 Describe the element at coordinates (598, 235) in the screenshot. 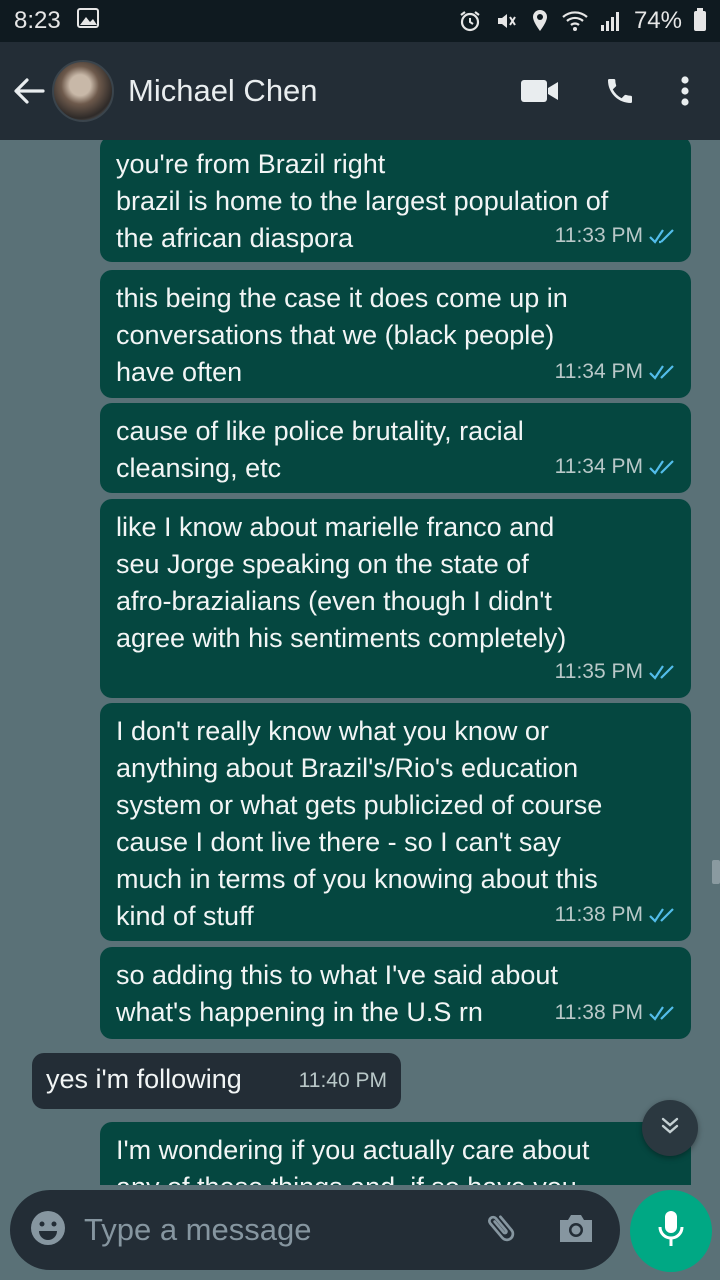

I see `message-time: 11:33 PM` at that location.